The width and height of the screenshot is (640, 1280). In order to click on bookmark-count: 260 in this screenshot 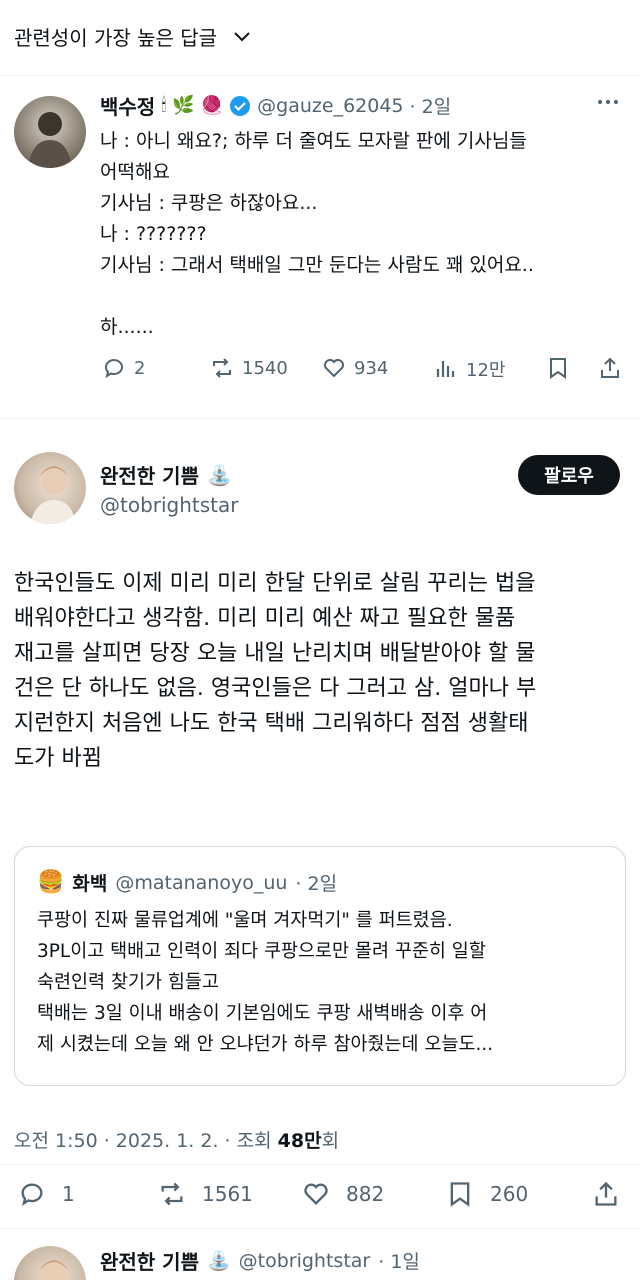, I will do `click(509, 1194)`.